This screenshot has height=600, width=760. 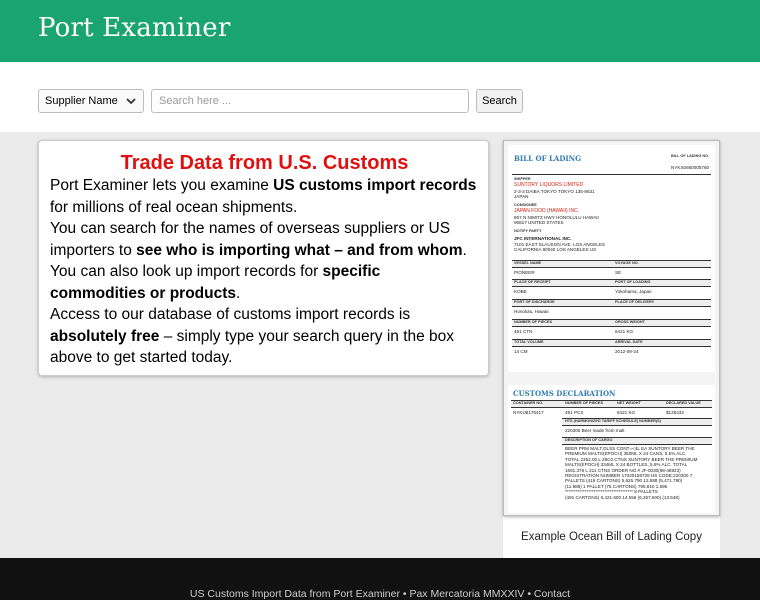 What do you see at coordinates (186, 271) in the screenshot?
I see `text: You can also look up import records for` at bounding box center [186, 271].